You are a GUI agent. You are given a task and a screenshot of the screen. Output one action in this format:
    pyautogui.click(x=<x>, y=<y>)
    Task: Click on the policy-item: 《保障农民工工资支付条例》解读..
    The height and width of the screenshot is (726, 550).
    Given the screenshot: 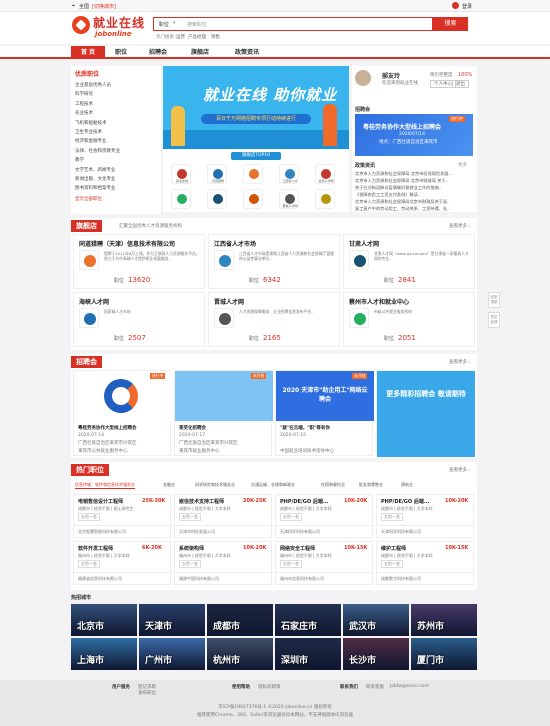 What is the action you would take?
    pyautogui.click(x=415, y=194)
    